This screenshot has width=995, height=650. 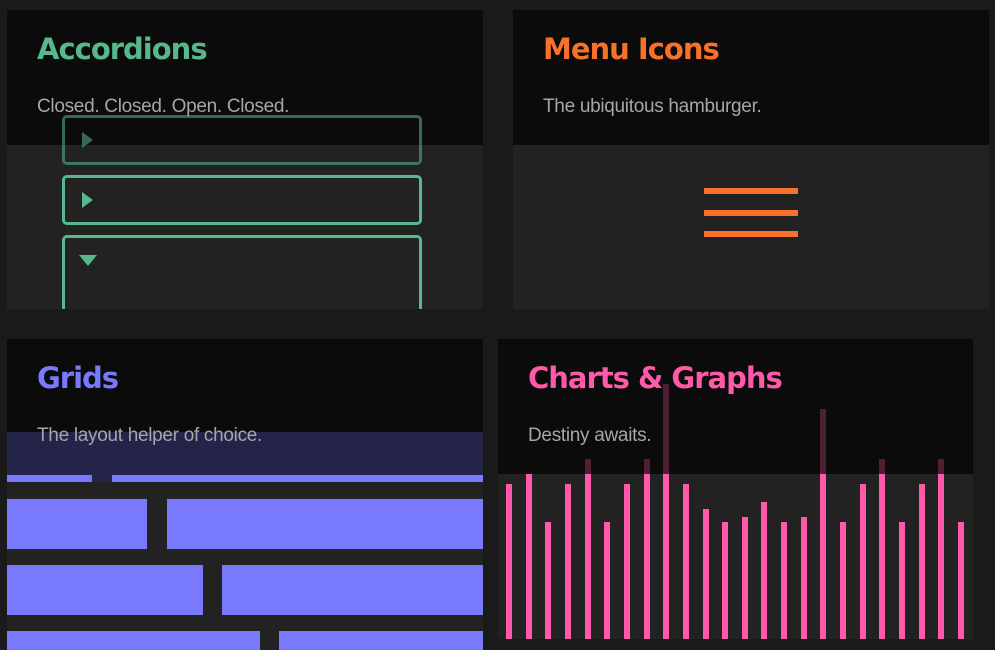 What do you see at coordinates (652, 106) in the screenshot?
I see `card-description: The ubiquitous hamburger.` at bounding box center [652, 106].